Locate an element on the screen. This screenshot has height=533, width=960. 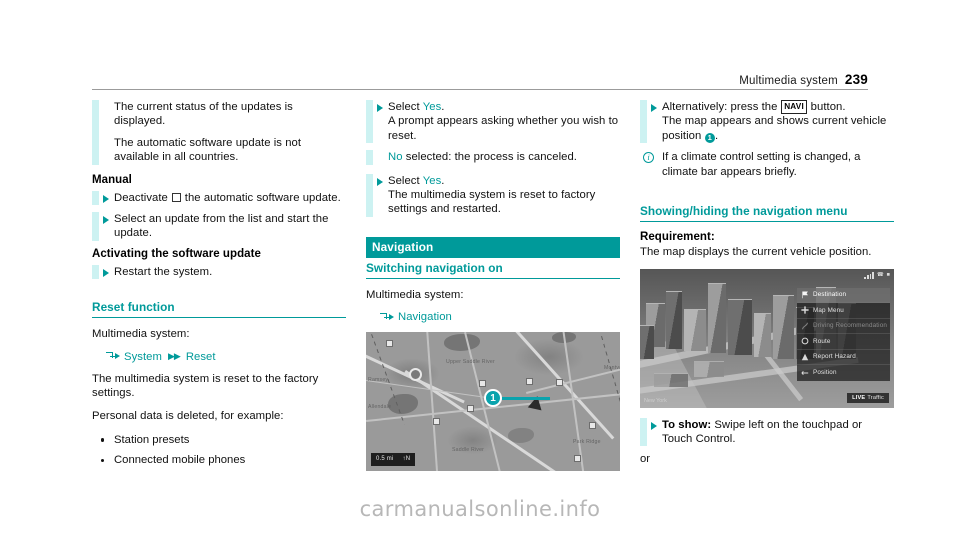
menu-item-destination: Destination is located at coordinates (843, 295).